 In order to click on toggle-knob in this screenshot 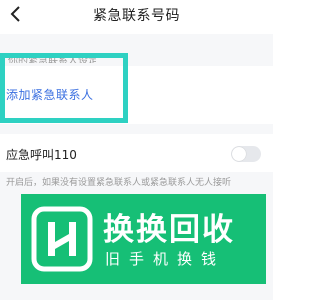, I will do `click(239, 154)`.